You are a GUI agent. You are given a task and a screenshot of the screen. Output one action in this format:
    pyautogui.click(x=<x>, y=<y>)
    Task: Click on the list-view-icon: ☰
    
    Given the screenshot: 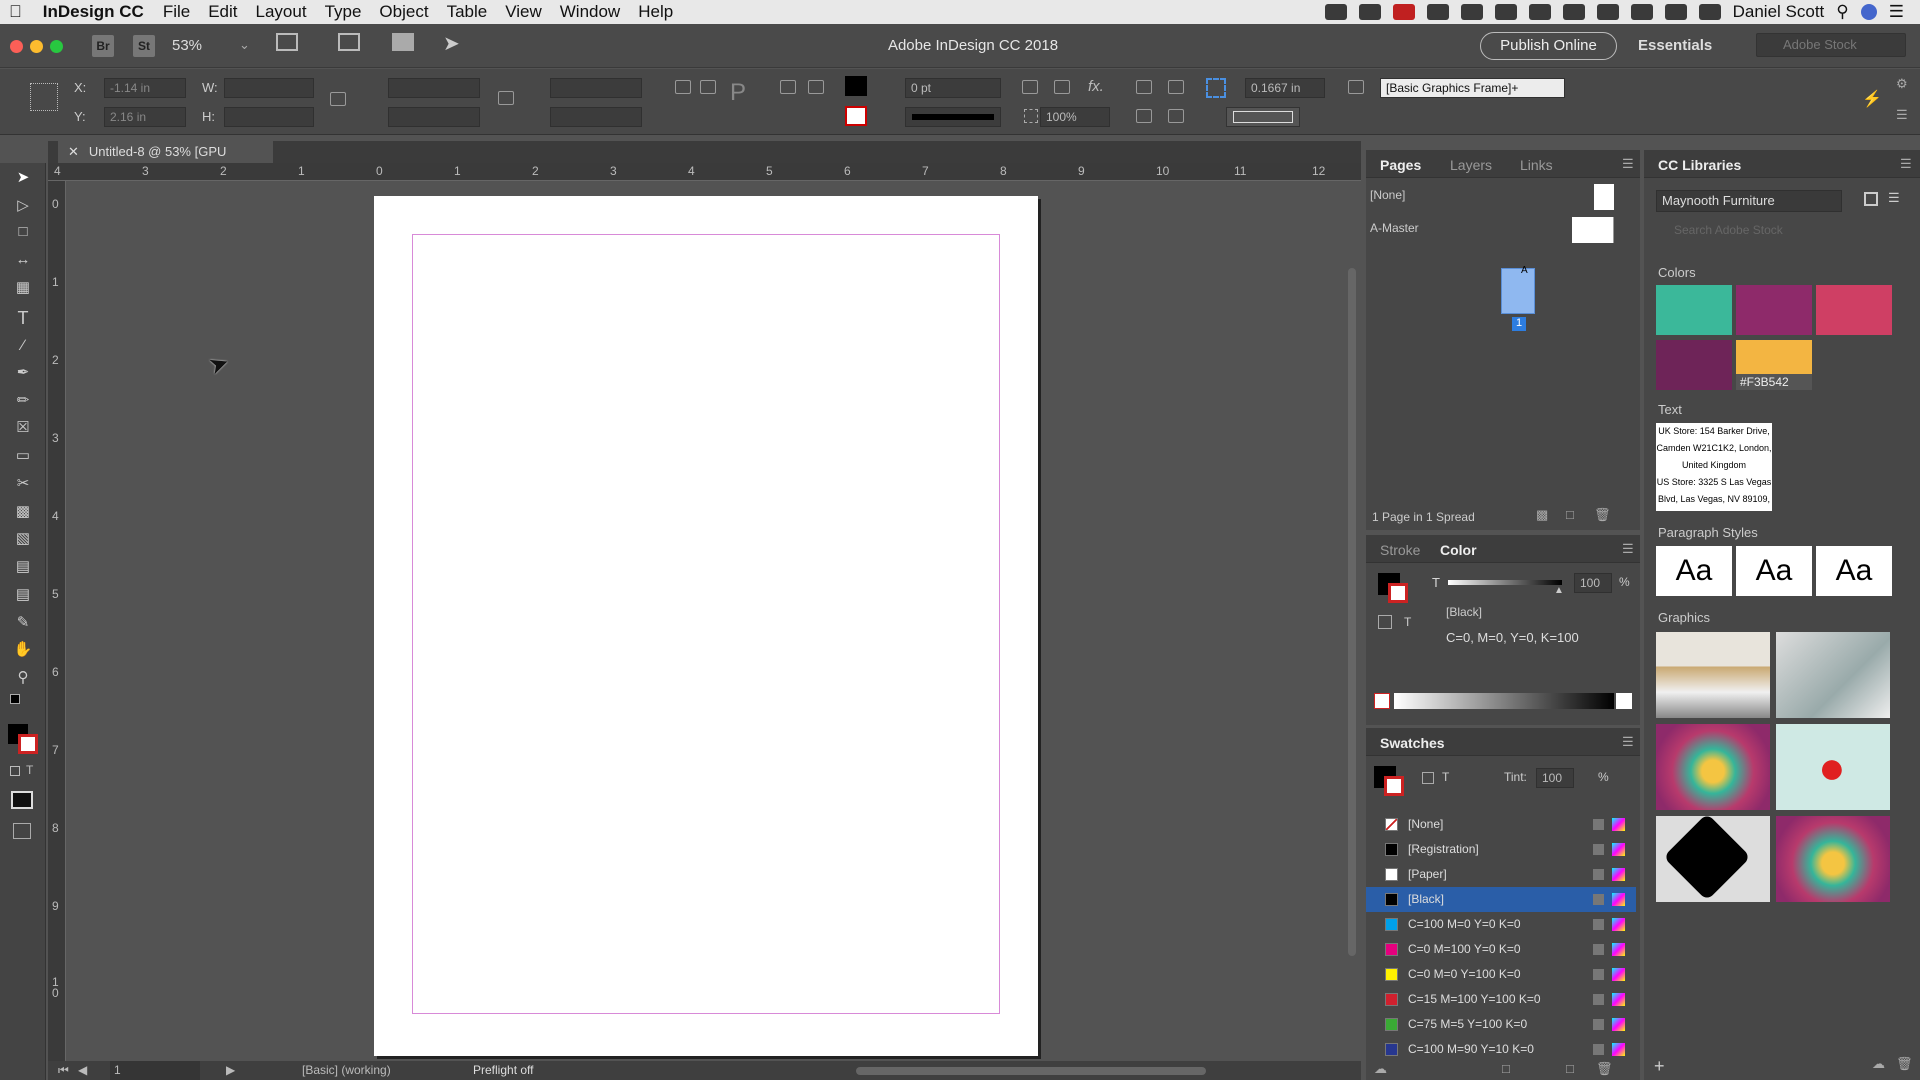 What is the action you would take?
    pyautogui.click(x=1894, y=198)
    